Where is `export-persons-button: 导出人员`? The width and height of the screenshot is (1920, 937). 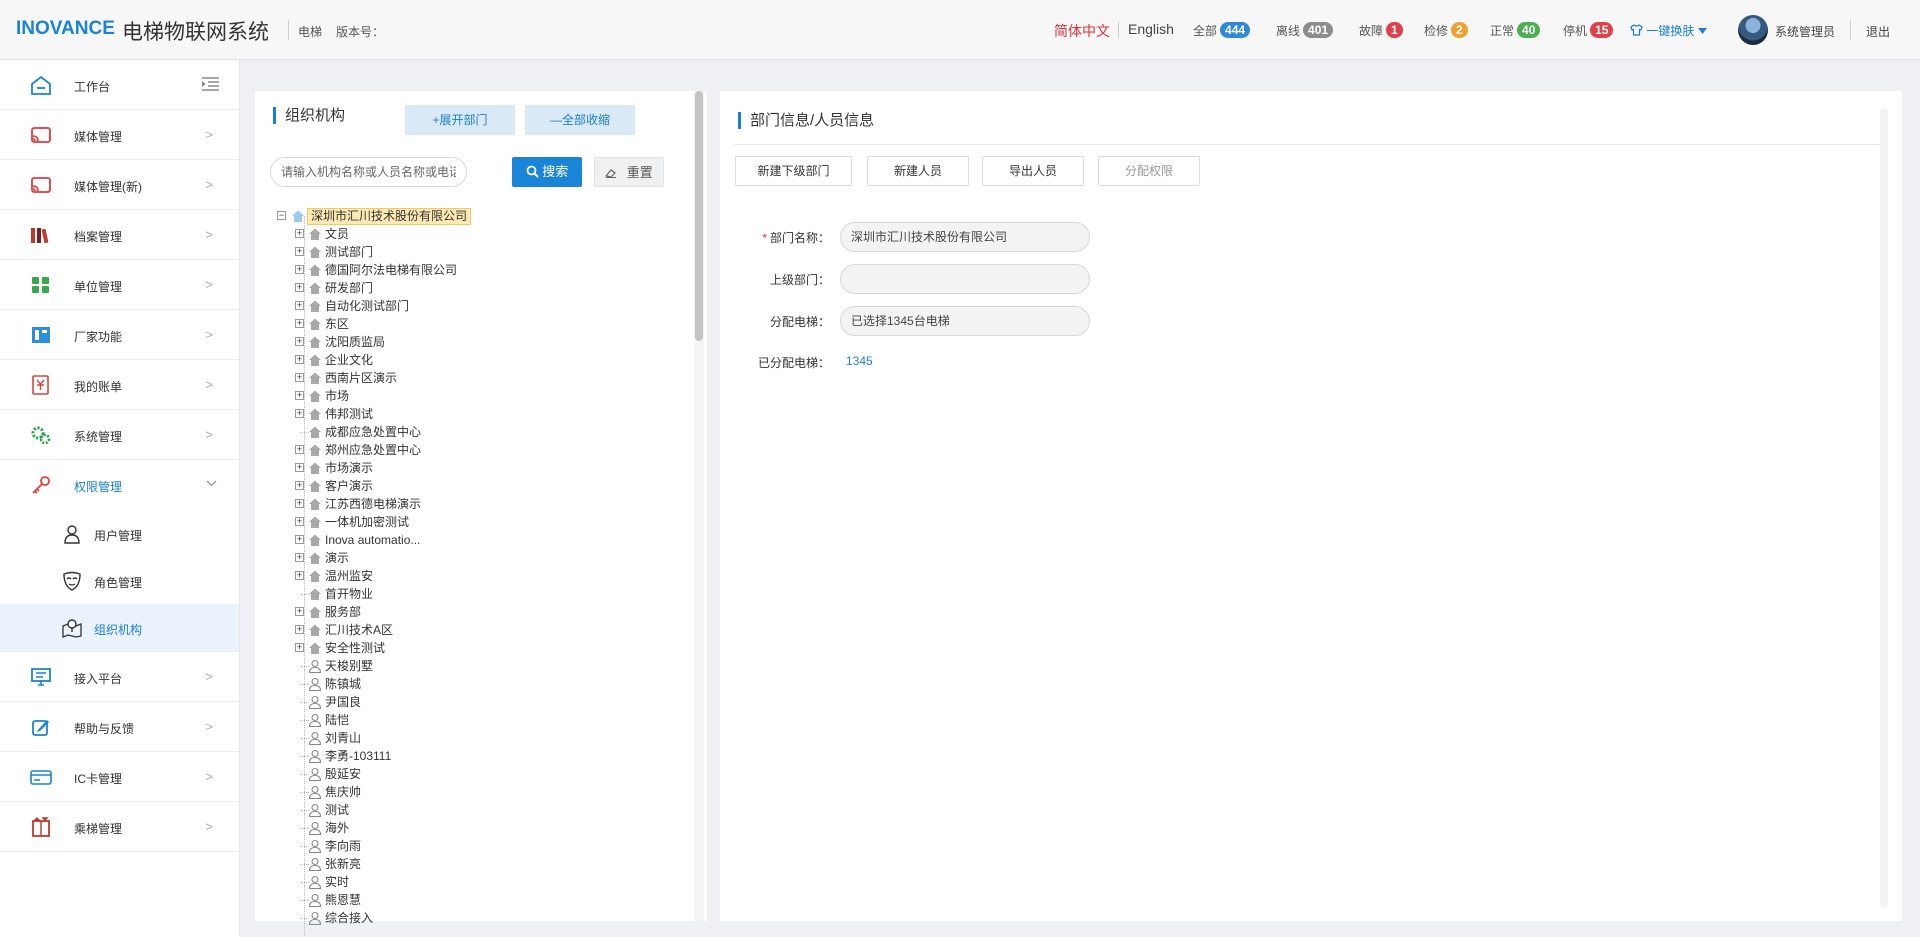
export-persons-button: 导出人员 is located at coordinates (1033, 171).